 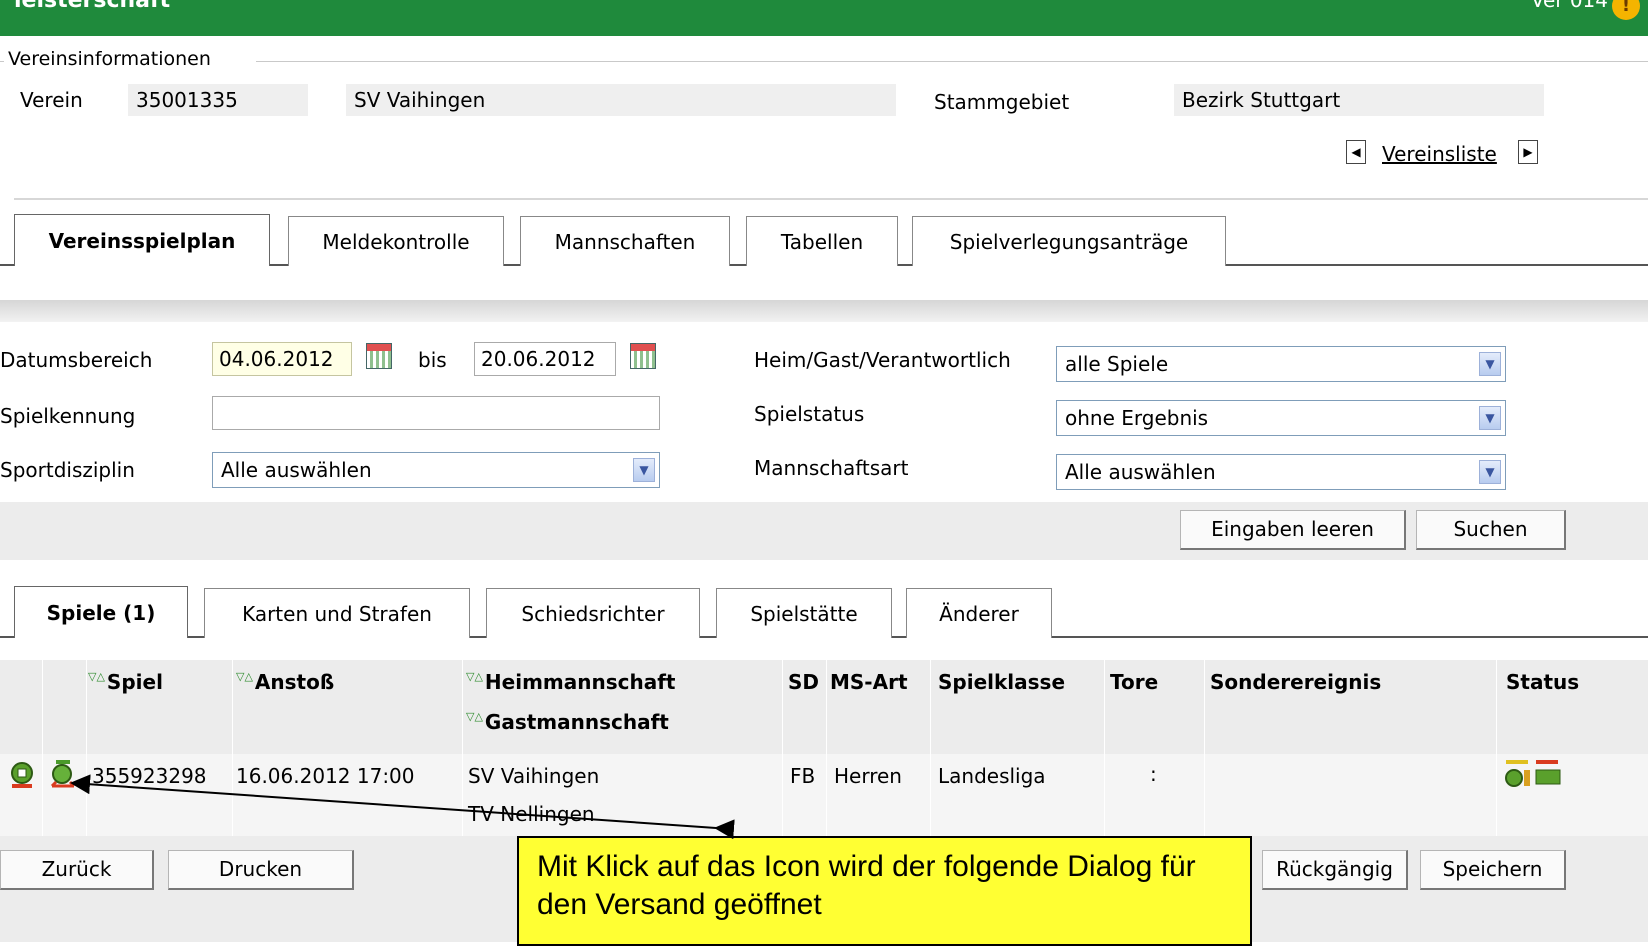 I want to click on stammgebiet-field: Bezirk Stuttgart, so click(x=1359, y=100).